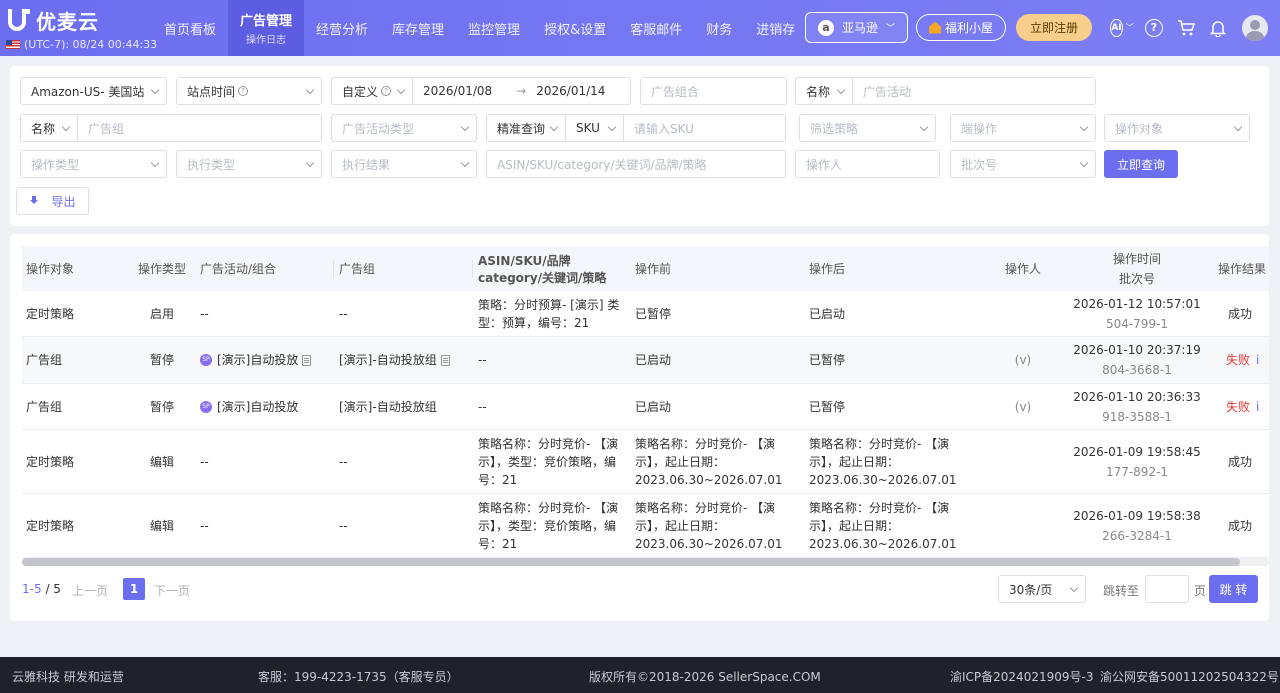  Describe the element at coordinates (494, 28) in the screenshot. I see `nav-monitoring: 监控管理` at that location.